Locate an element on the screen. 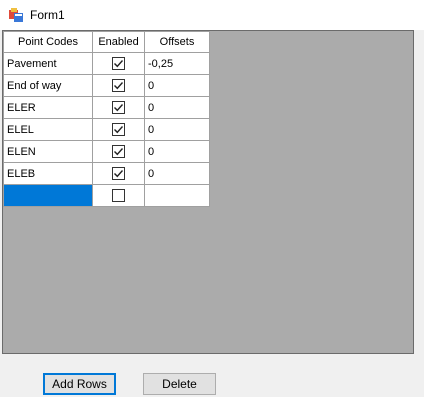  add-rows-button: Add Rows is located at coordinates (79, 384).